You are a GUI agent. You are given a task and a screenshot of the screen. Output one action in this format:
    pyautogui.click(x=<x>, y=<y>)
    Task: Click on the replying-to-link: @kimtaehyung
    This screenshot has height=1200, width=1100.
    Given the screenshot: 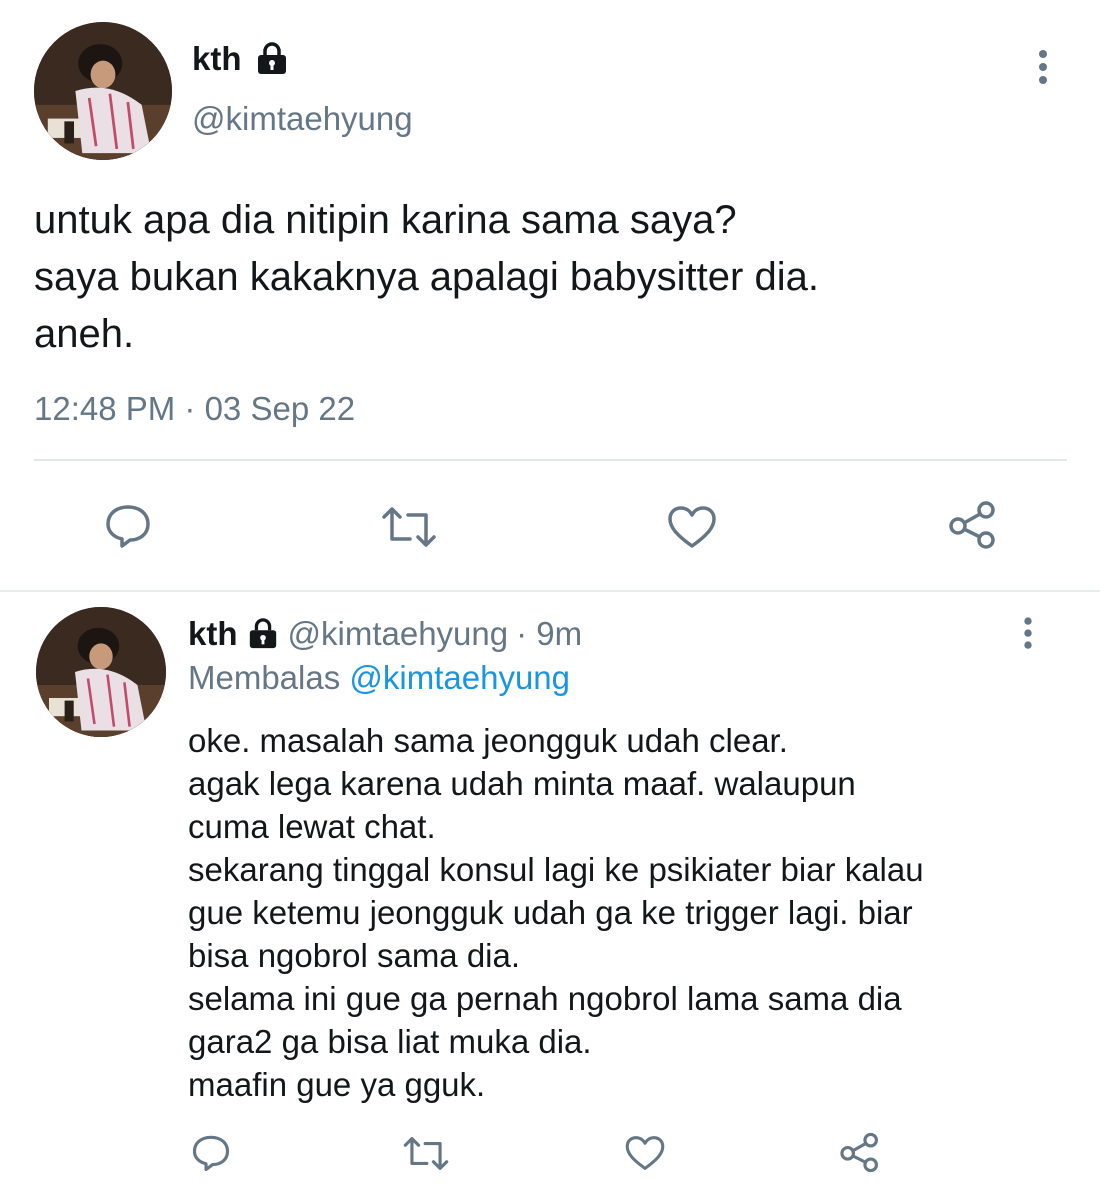 What is the action you would take?
    pyautogui.click(x=459, y=677)
    